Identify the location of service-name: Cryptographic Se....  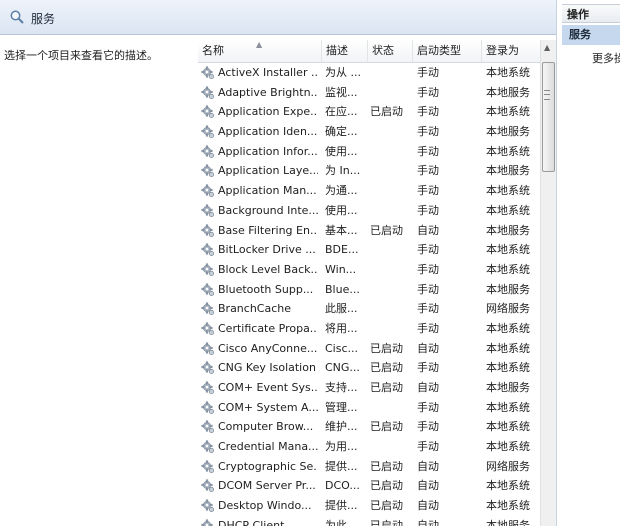
(268, 466).